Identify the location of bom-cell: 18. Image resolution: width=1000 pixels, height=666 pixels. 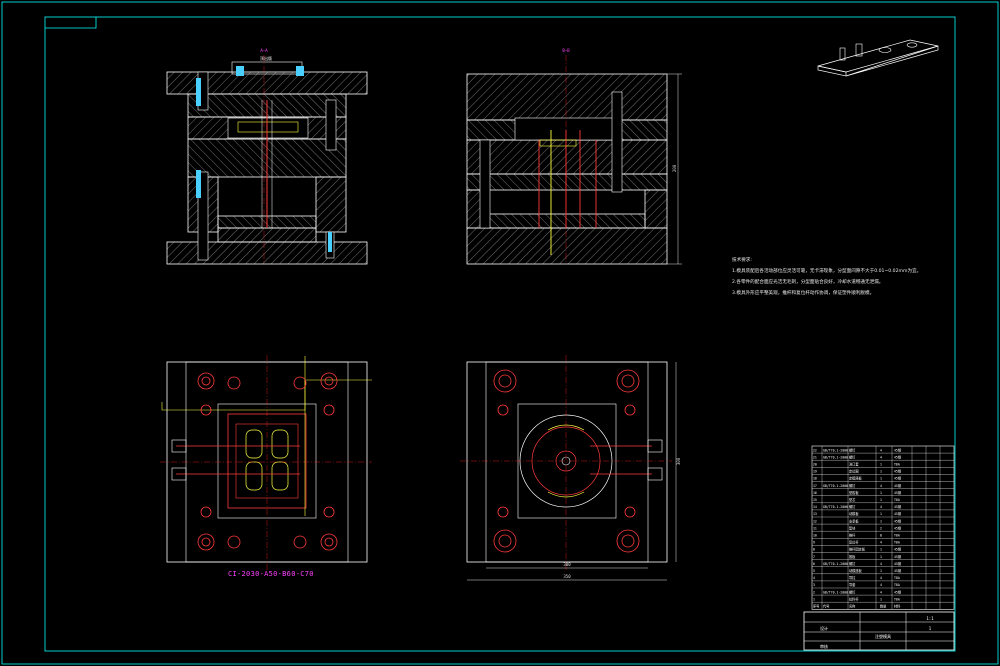
(815, 479).